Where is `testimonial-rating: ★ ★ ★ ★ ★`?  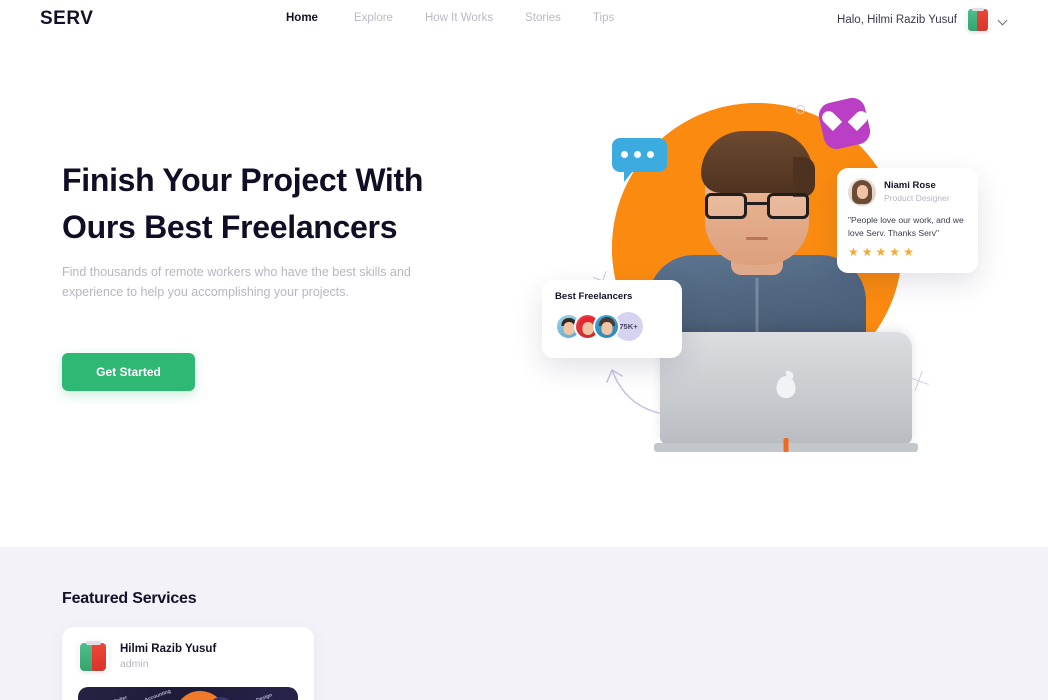 testimonial-rating: ★ ★ ★ ★ ★ is located at coordinates (907, 252).